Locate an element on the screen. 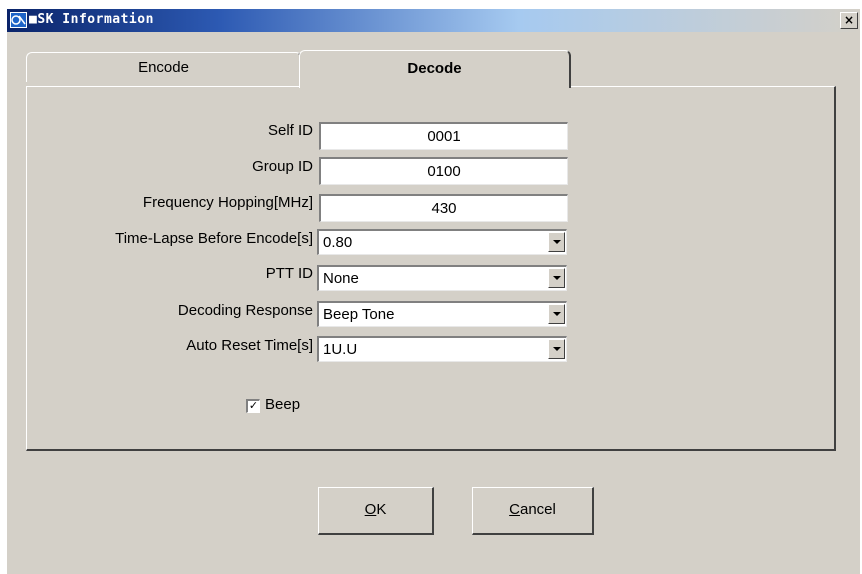 This screenshot has width=862, height=574. tab-encode: Encode is located at coordinates (164, 67).